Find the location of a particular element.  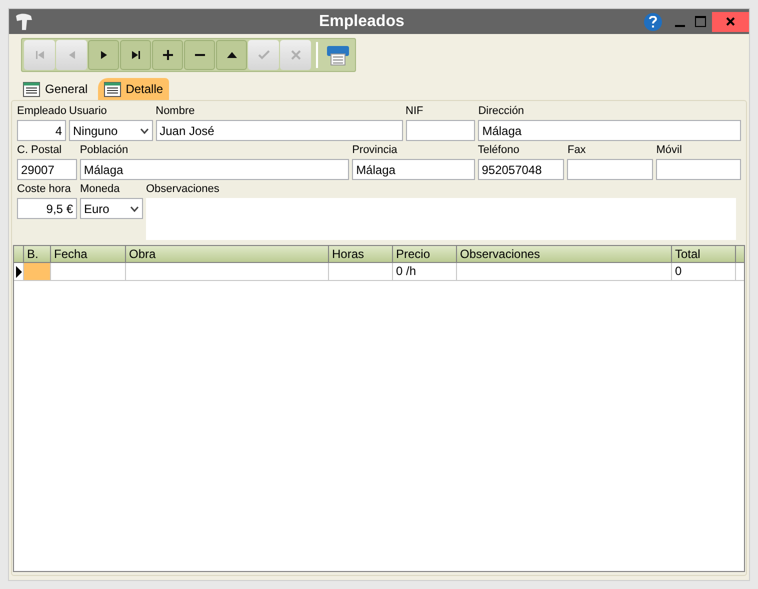

input-field: Juan José is located at coordinates (279, 130).